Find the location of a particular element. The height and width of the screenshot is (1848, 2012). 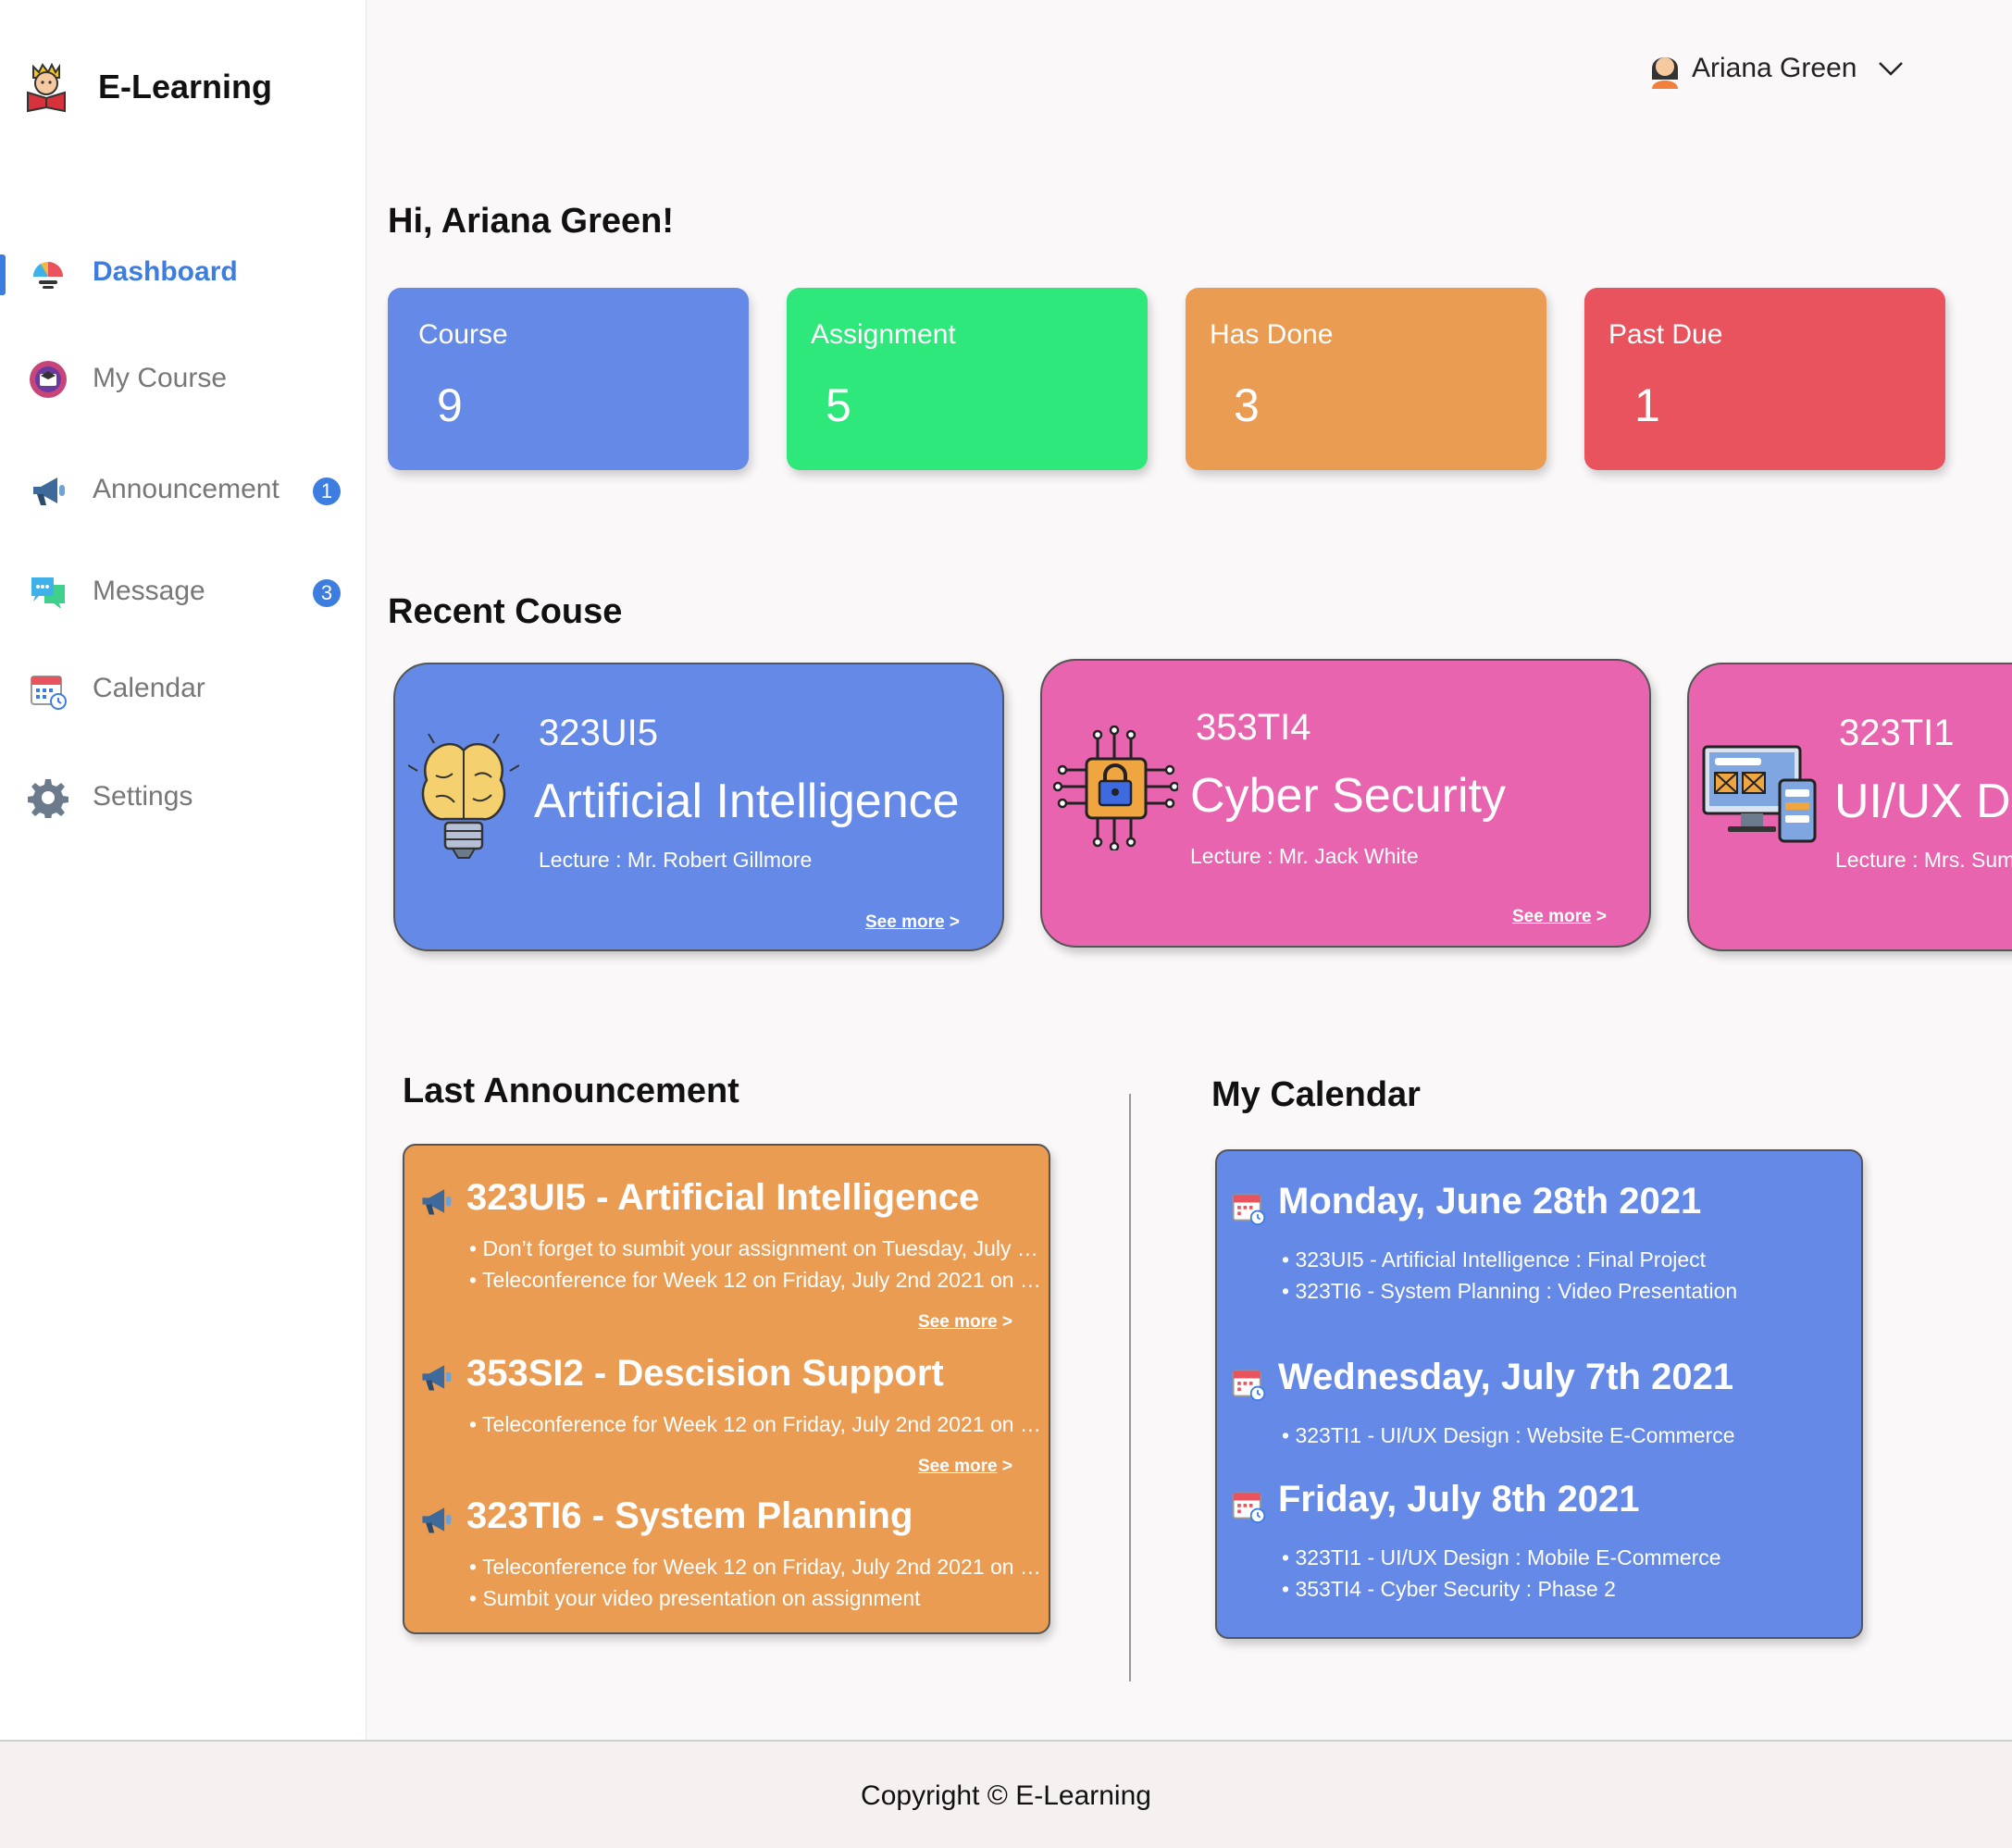

stat-card-past-due: Past Due 1 is located at coordinates (1764, 379).